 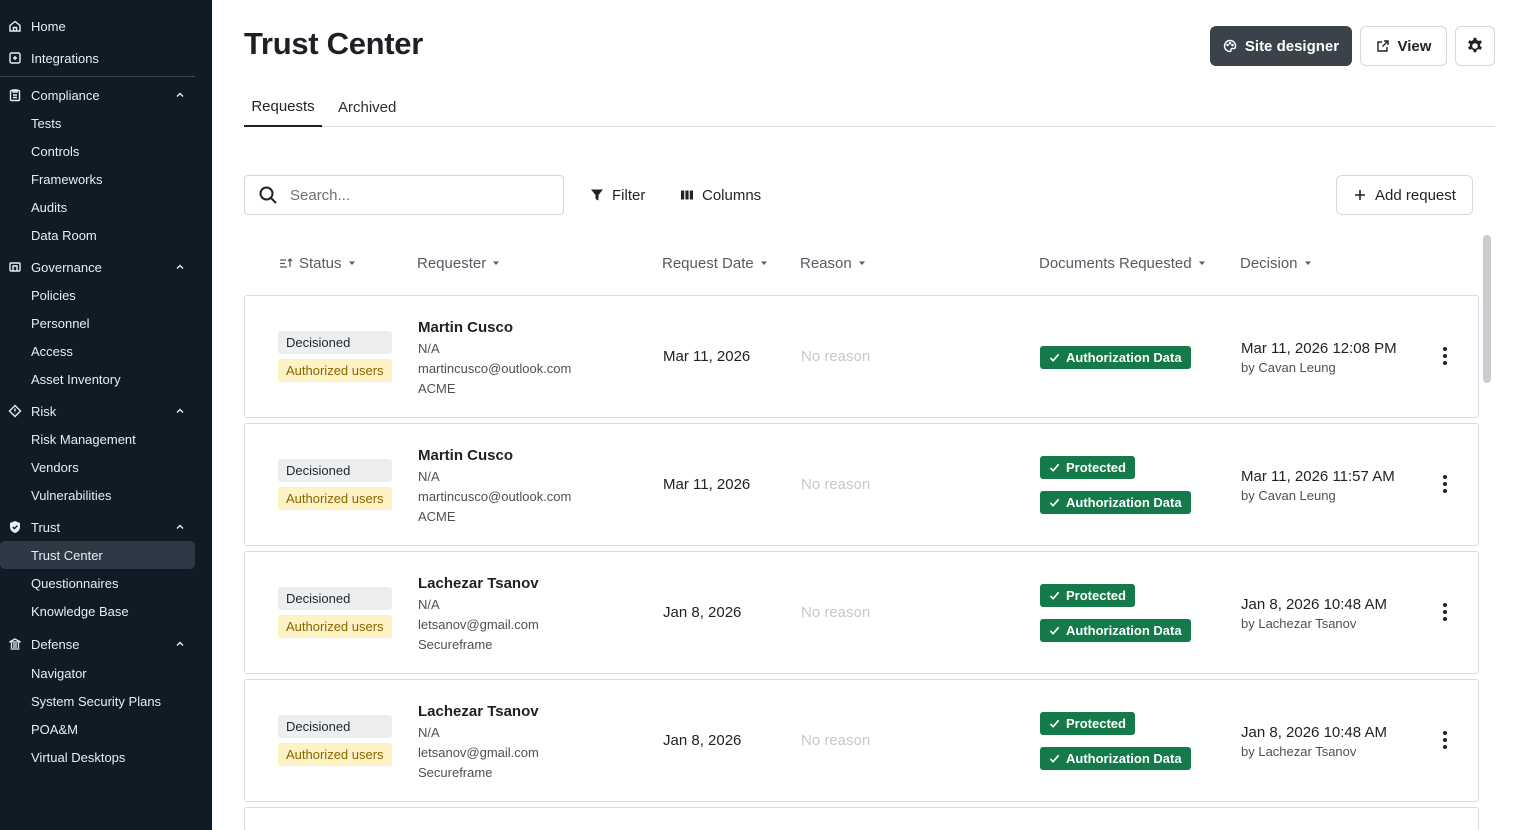 What do you see at coordinates (71, 495) in the screenshot?
I see `sidebar-item-label: Vulnerabilities` at bounding box center [71, 495].